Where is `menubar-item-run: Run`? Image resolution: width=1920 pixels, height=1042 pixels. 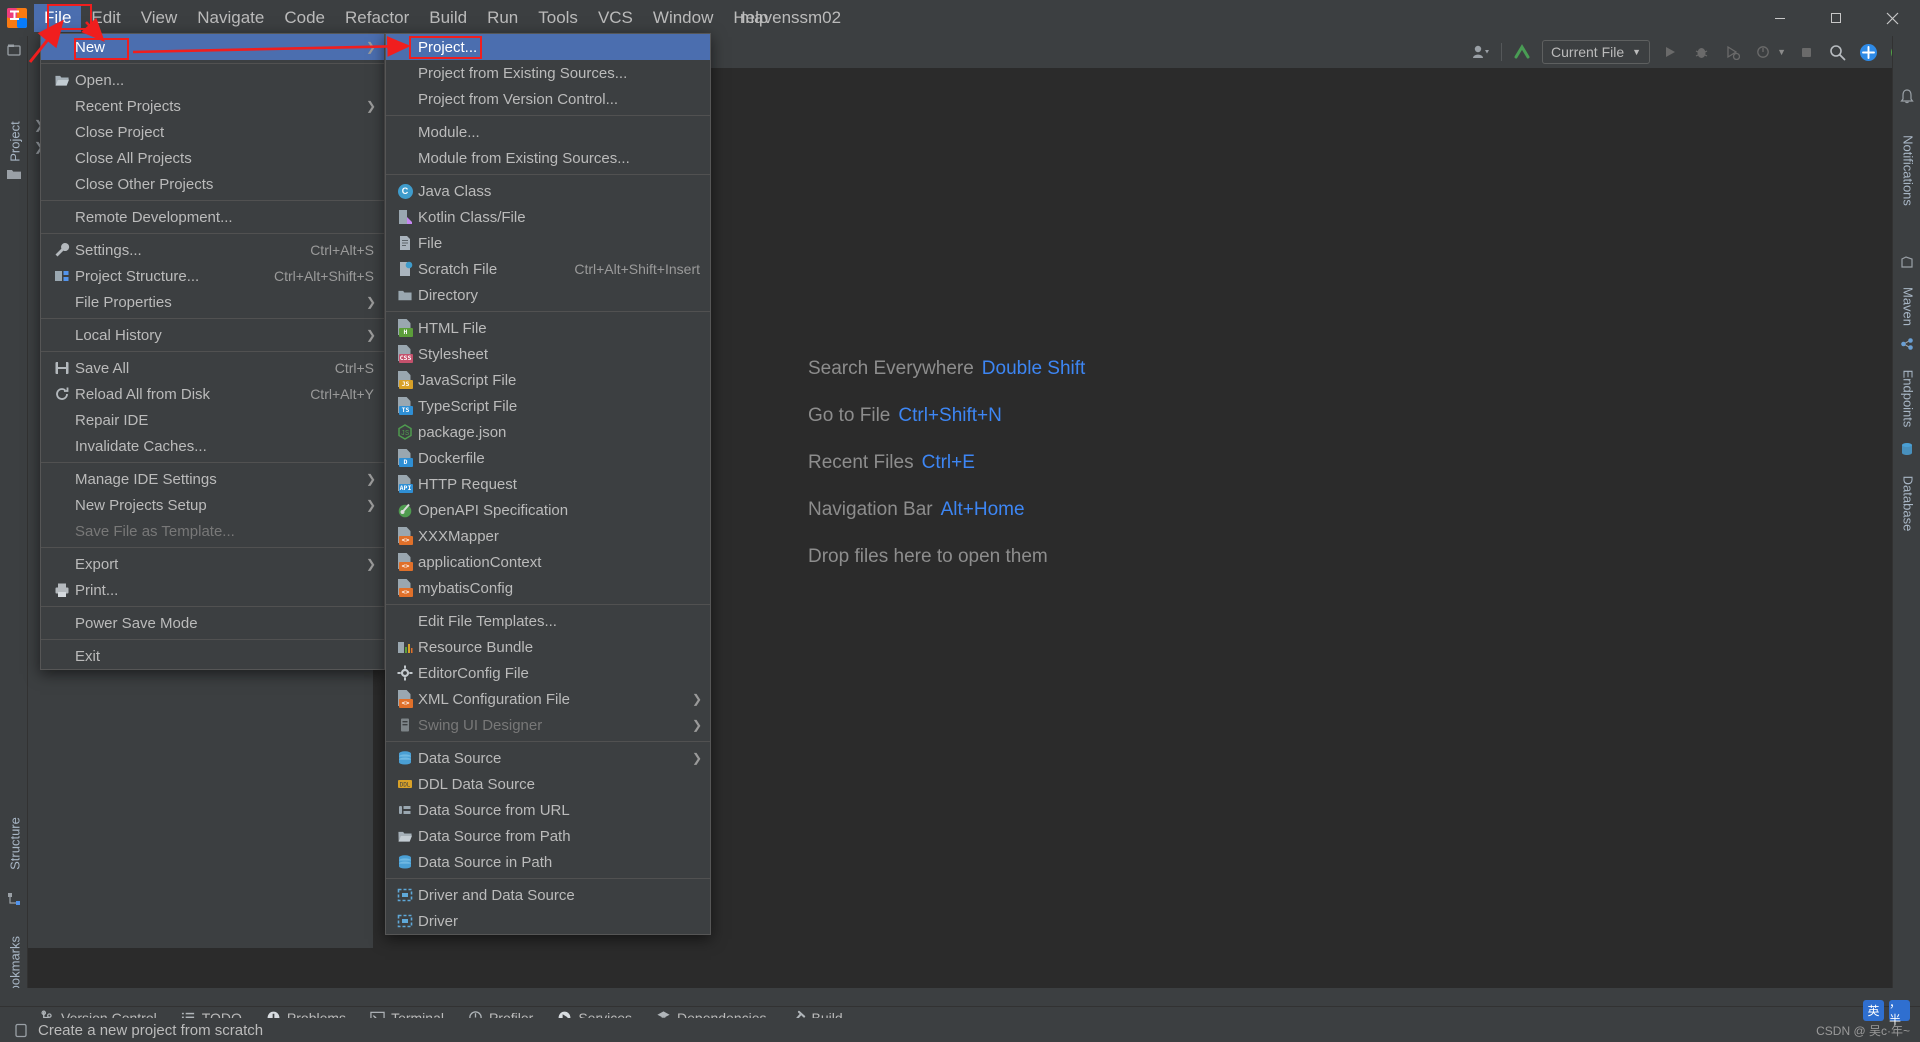
menubar-item-run: Run is located at coordinates (502, 18).